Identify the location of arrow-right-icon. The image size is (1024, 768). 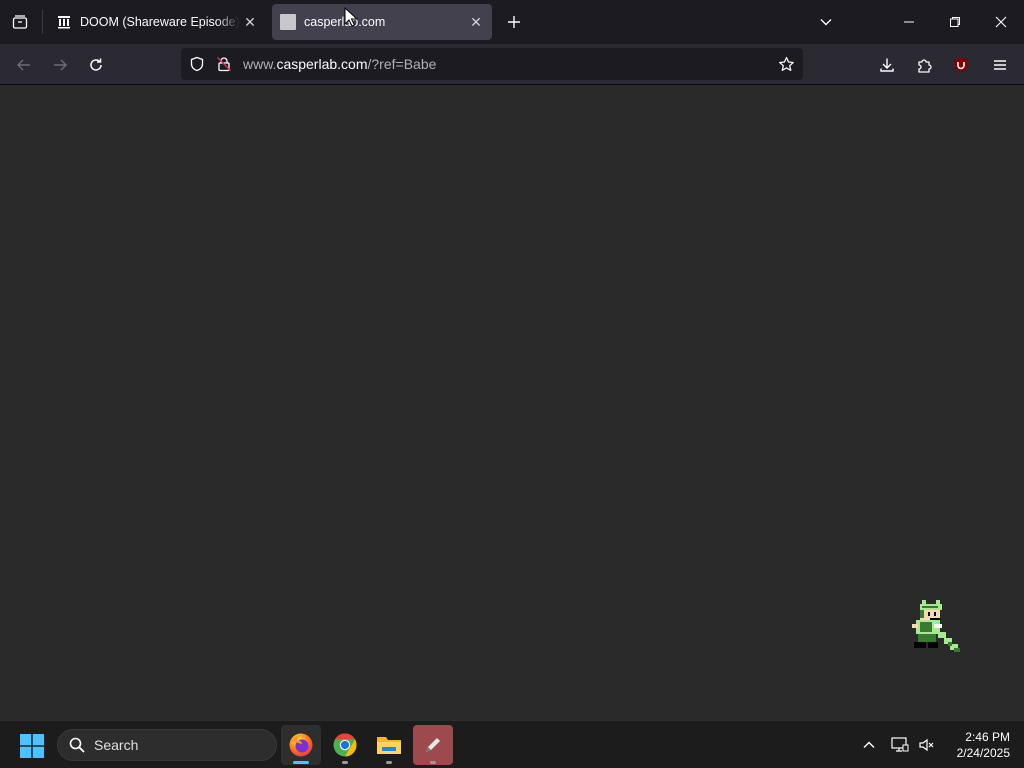
(60, 65).